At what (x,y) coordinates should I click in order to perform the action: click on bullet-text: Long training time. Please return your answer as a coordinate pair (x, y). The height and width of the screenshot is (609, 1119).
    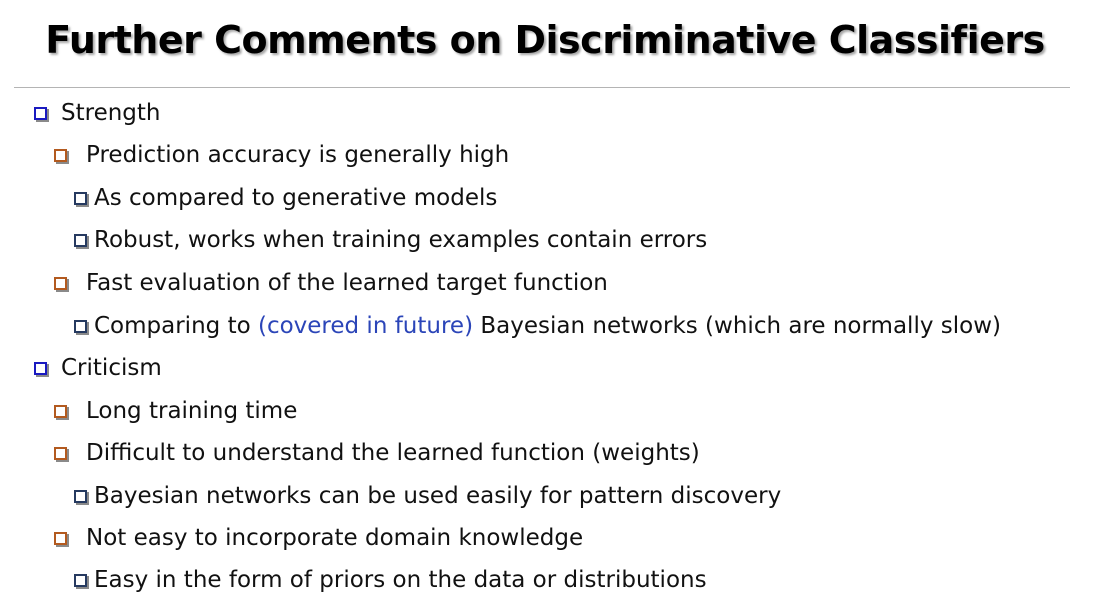
    Looking at the image, I should click on (192, 411).